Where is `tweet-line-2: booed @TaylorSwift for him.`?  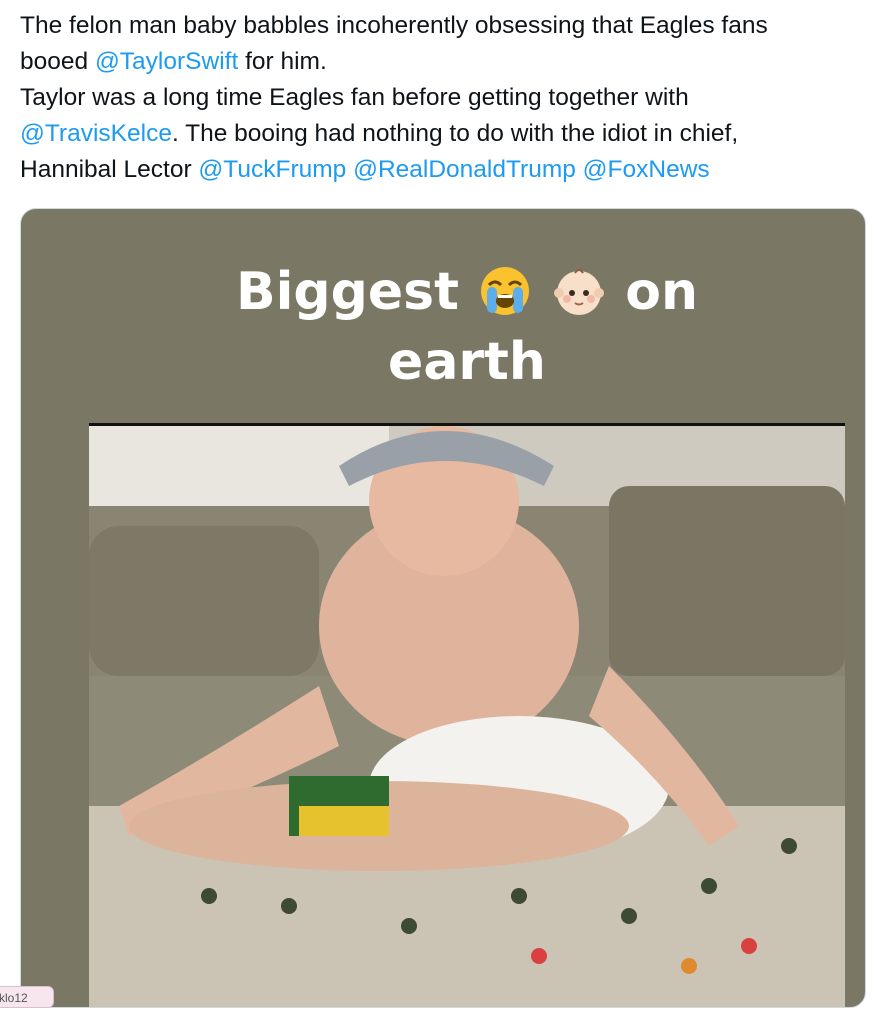
tweet-line-2: booed @TaylorSwift for him. is located at coordinates (445, 62).